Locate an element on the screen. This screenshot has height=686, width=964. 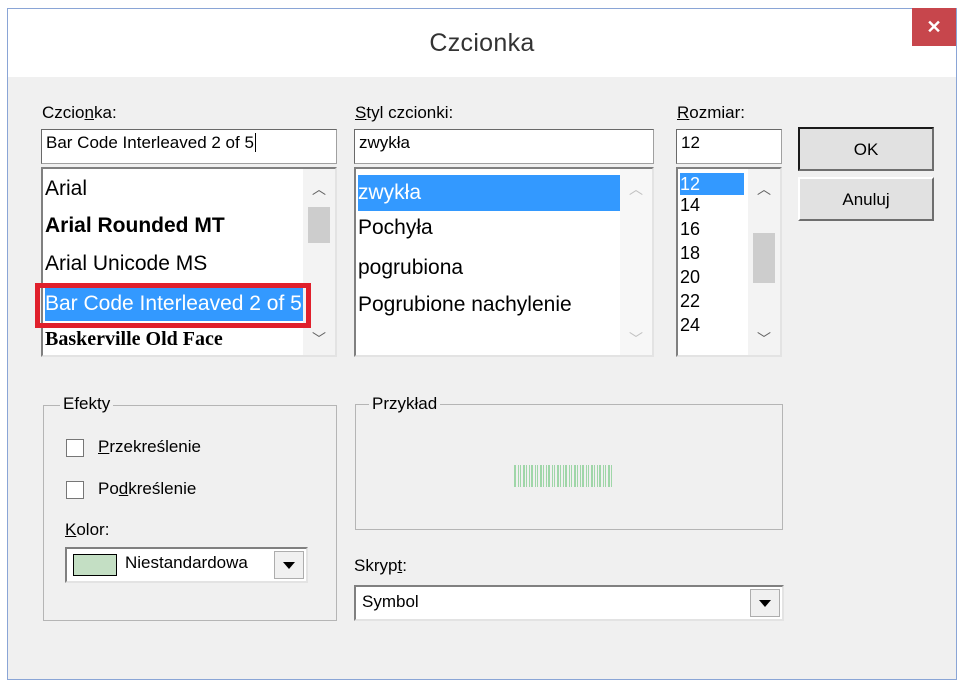
style-label: Styl czcionki: is located at coordinates (404, 112).